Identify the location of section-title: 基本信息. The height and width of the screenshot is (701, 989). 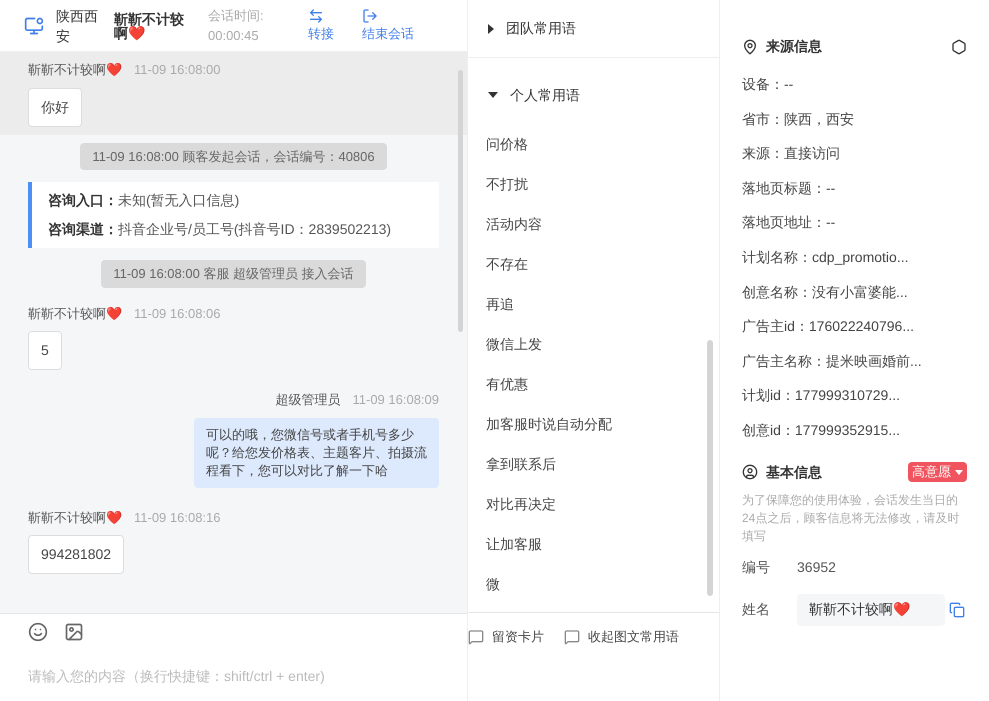
(794, 472).